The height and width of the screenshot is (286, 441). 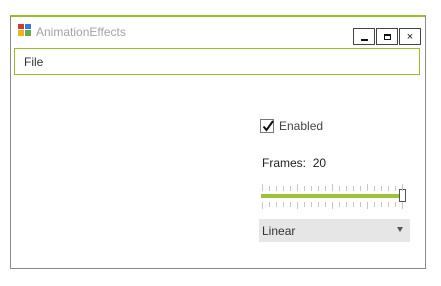 What do you see at coordinates (334, 230) in the screenshot?
I see `easing-dropdown: Linear` at bounding box center [334, 230].